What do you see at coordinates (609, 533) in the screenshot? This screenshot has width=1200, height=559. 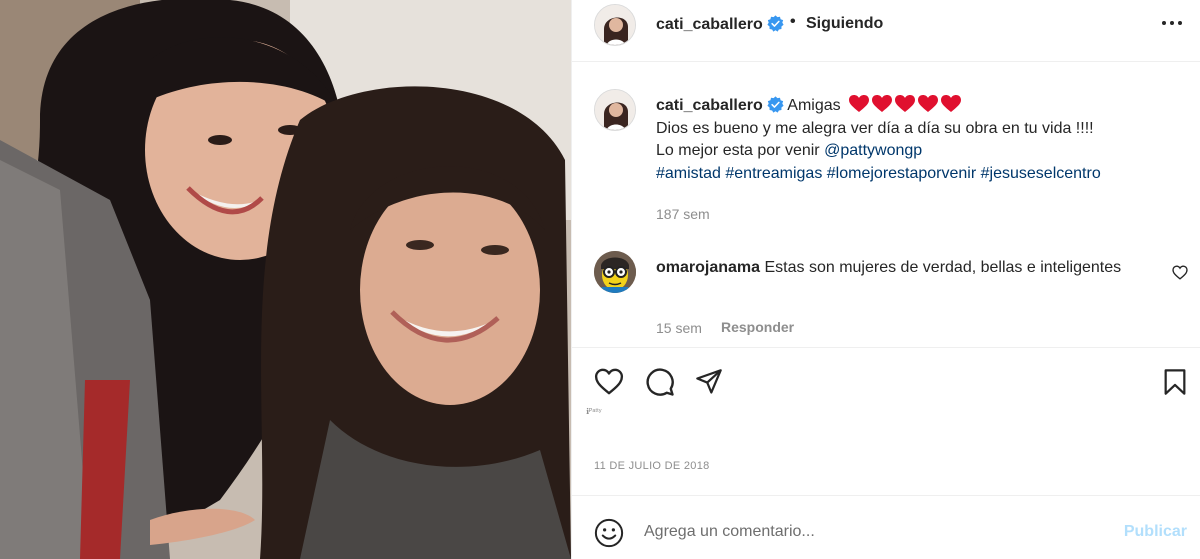 I see `emoji-icon` at bounding box center [609, 533].